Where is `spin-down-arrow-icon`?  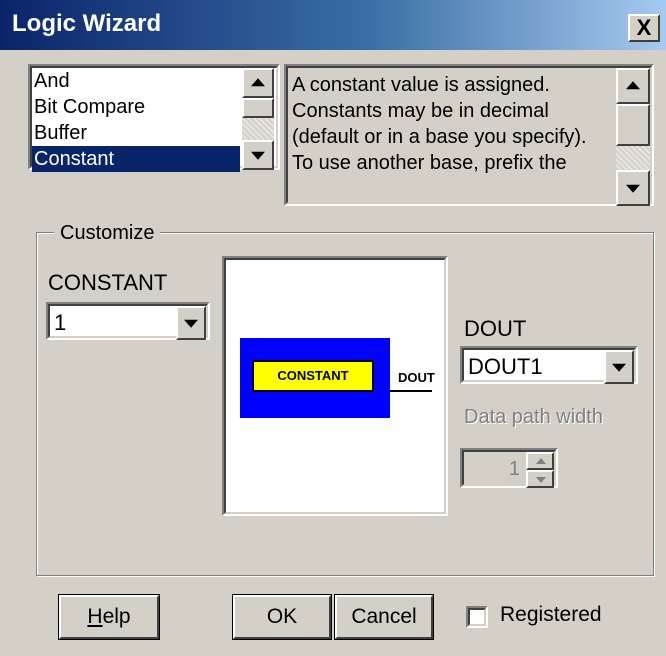
spin-down-arrow-icon is located at coordinates (541, 480).